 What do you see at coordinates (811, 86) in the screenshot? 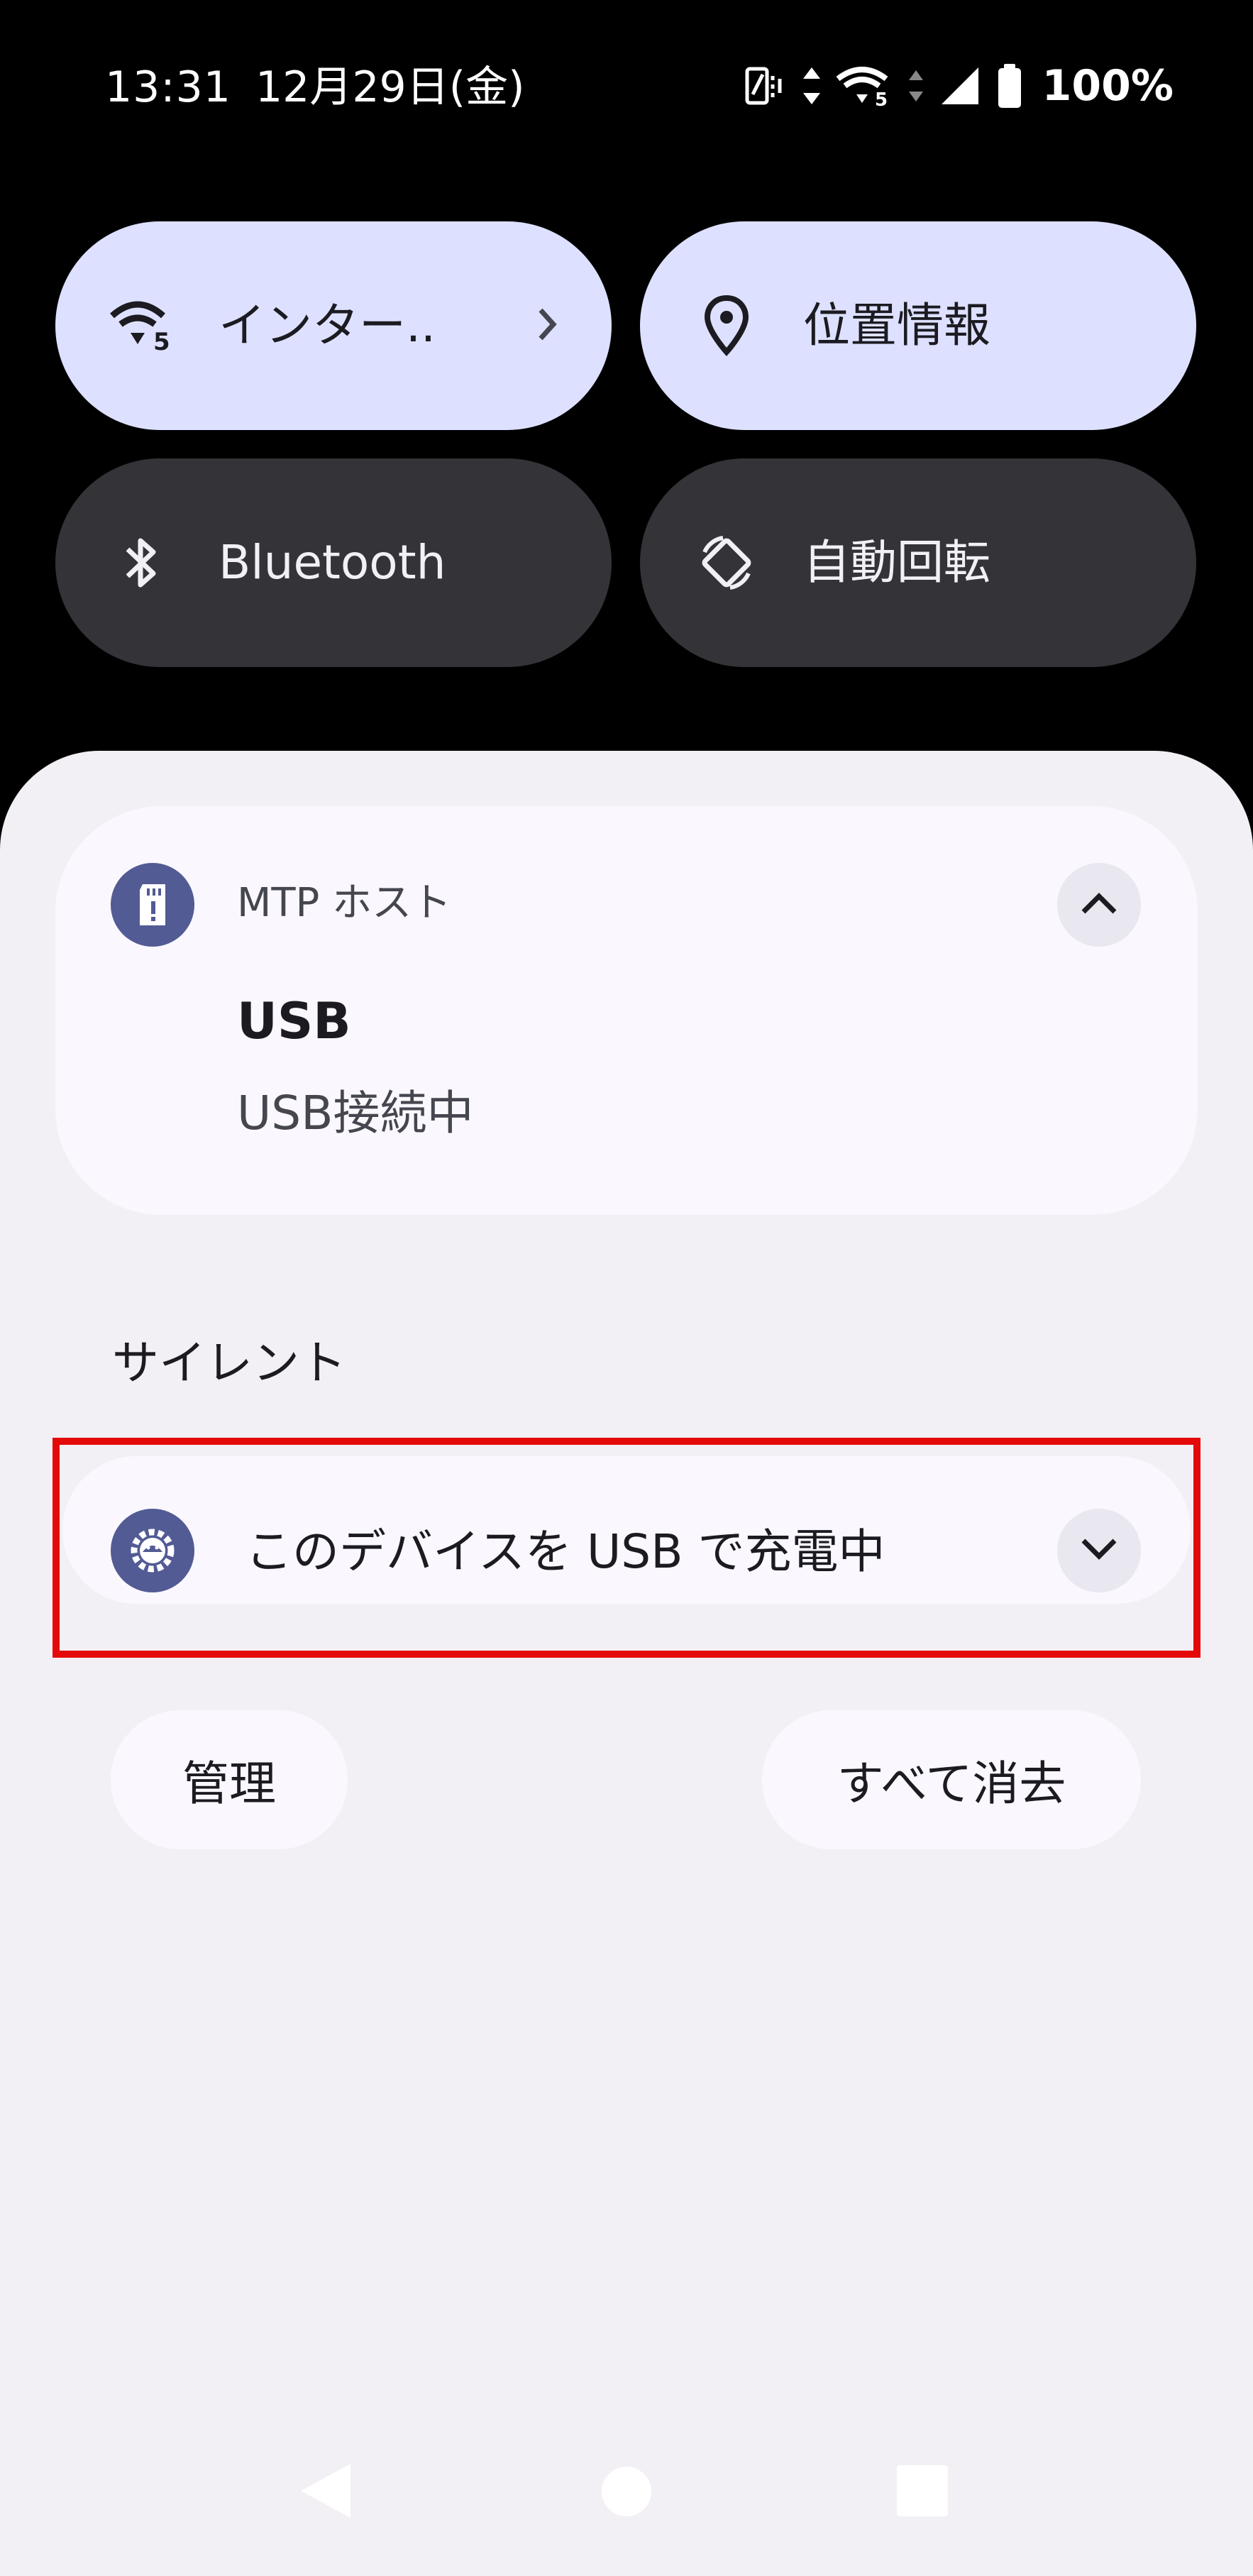
I see `data-activity-icon` at bounding box center [811, 86].